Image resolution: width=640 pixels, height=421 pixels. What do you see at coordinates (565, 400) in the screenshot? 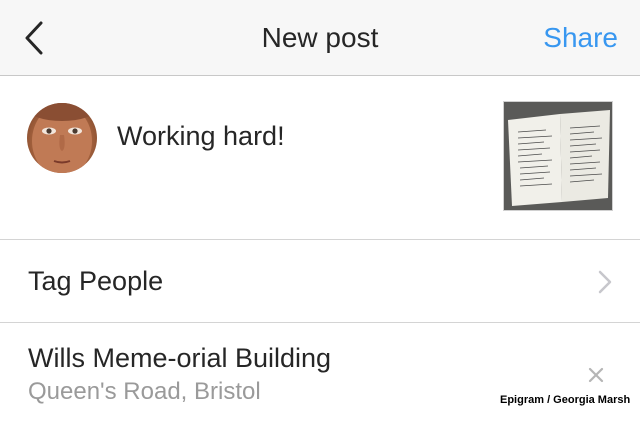
I see `photo-credit: Epigram / Georgia Marsh` at bounding box center [565, 400].